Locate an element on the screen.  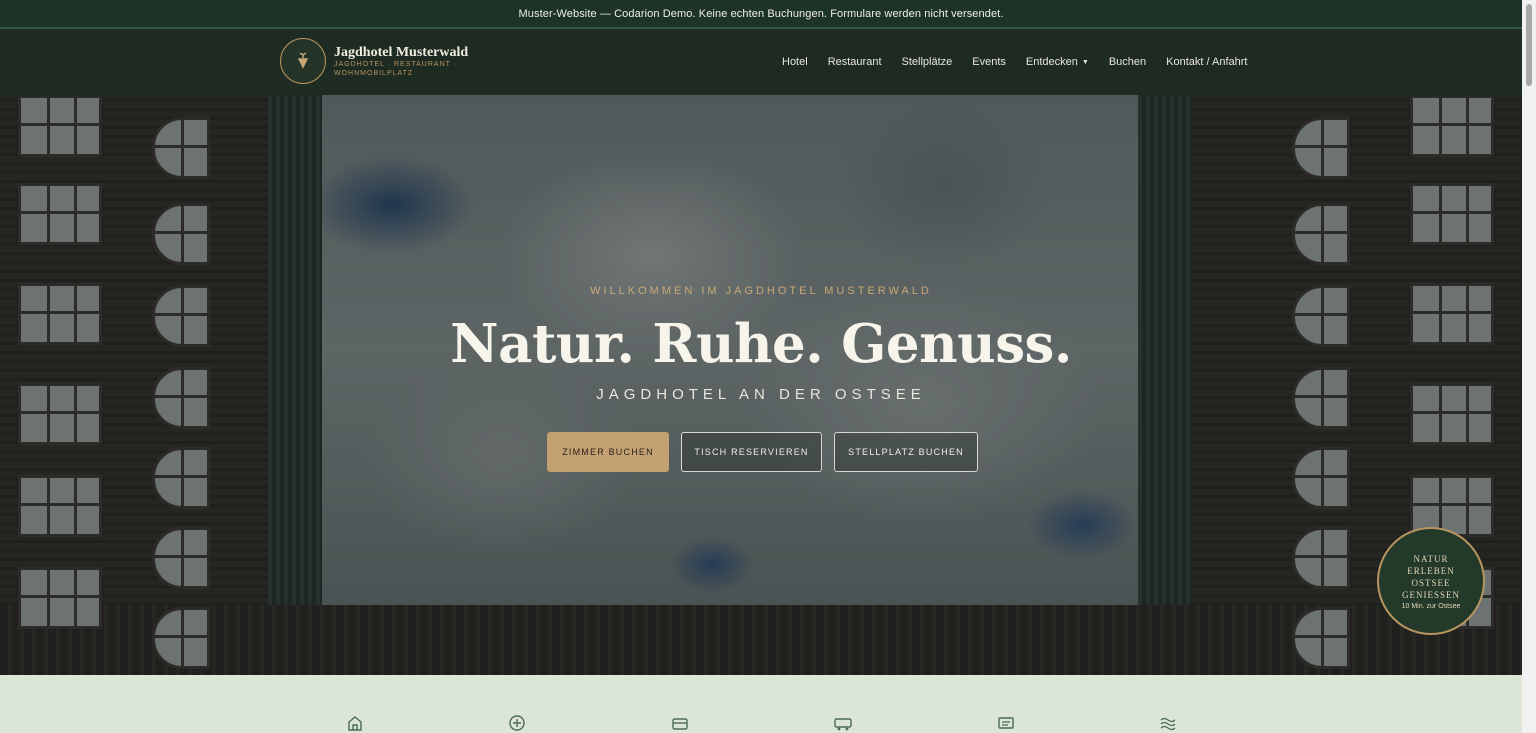
nav-item-entdecken: Entdecken ▼ is located at coordinates (1057, 62).